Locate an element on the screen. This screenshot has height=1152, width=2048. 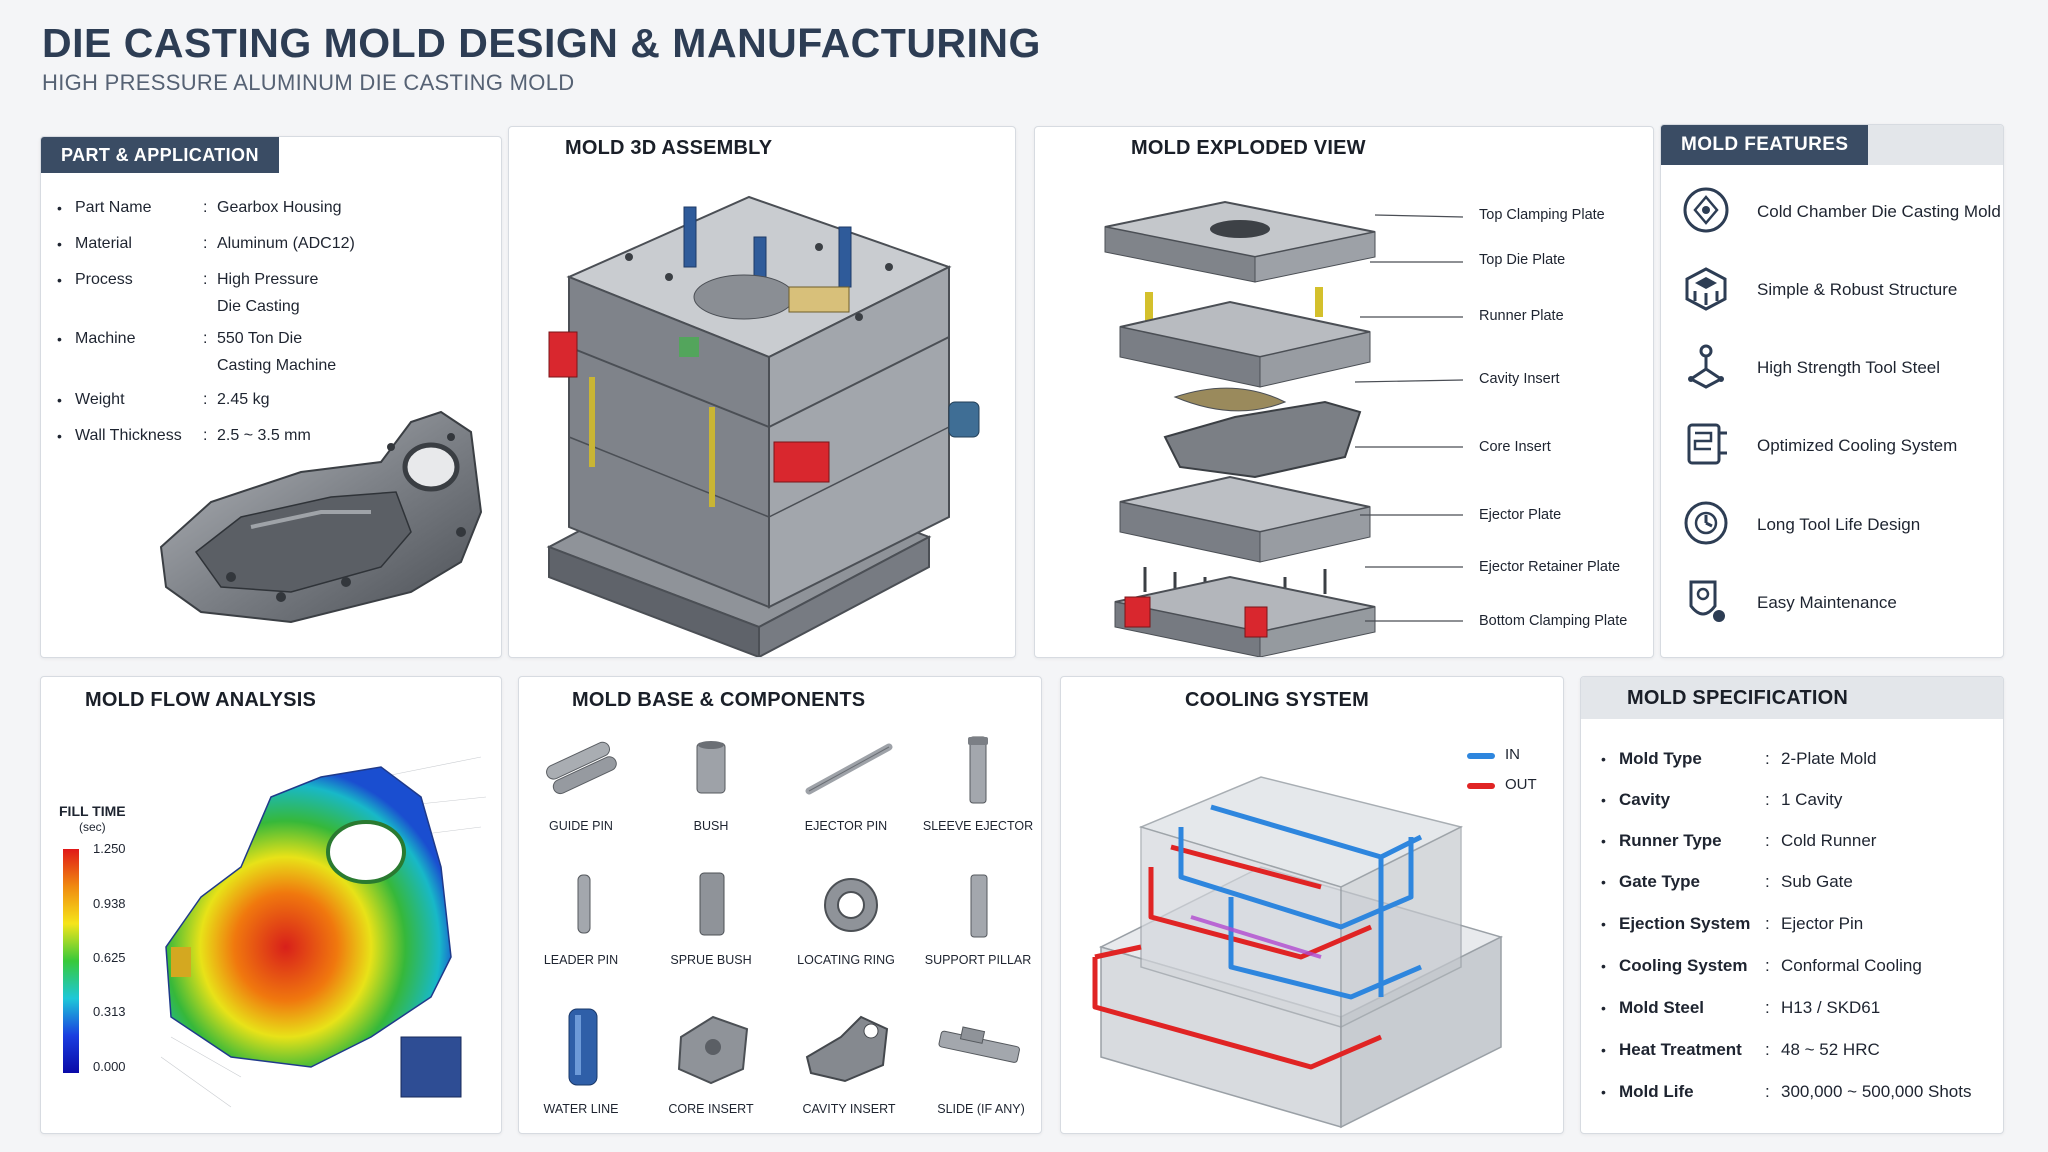
feature-label: Cold Chamber Die Casting Mold is located at coordinates (1879, 211).